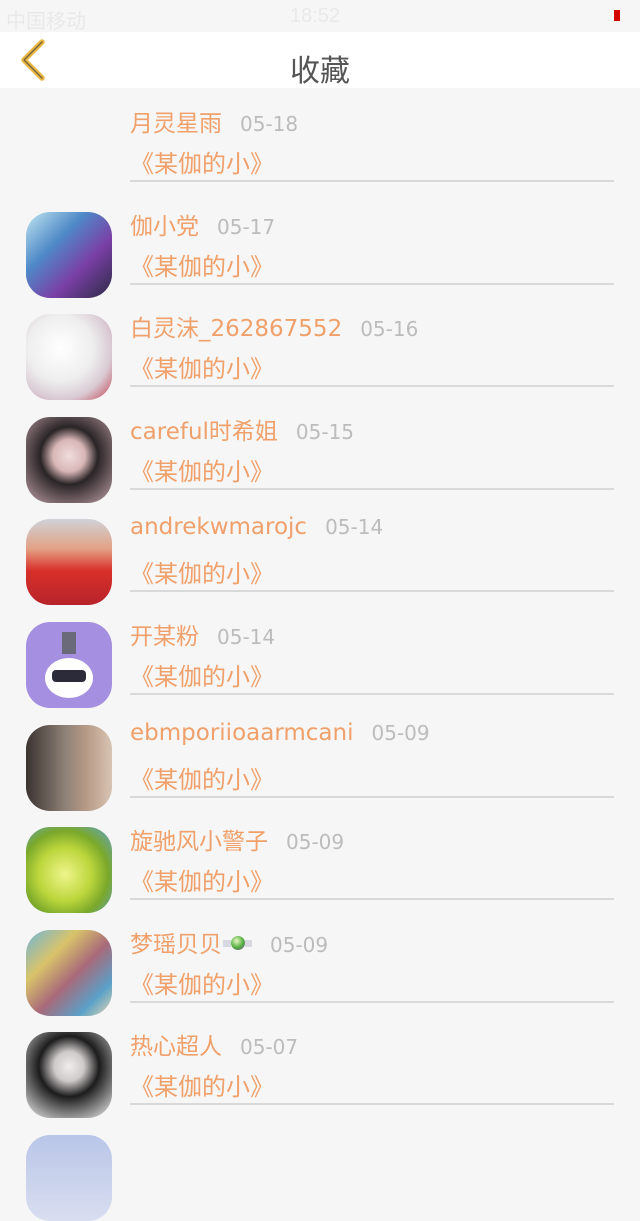  What do you see at coordinates (320, 244) in the screenshot?
I see `favorite-item: 伽小党 05-17 《某伽的小》` at bounding box center [320, 244].